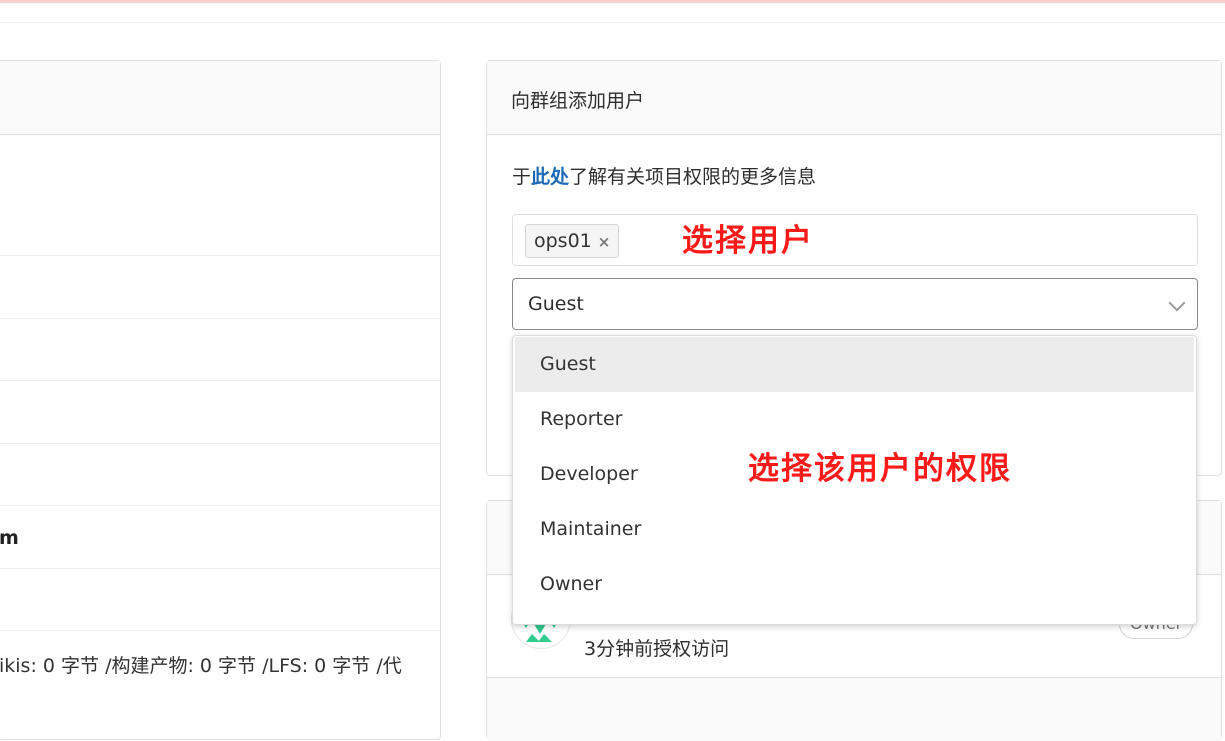  I want to click on annotation-select-role: 选择该用户的权限, so click(880, 469).